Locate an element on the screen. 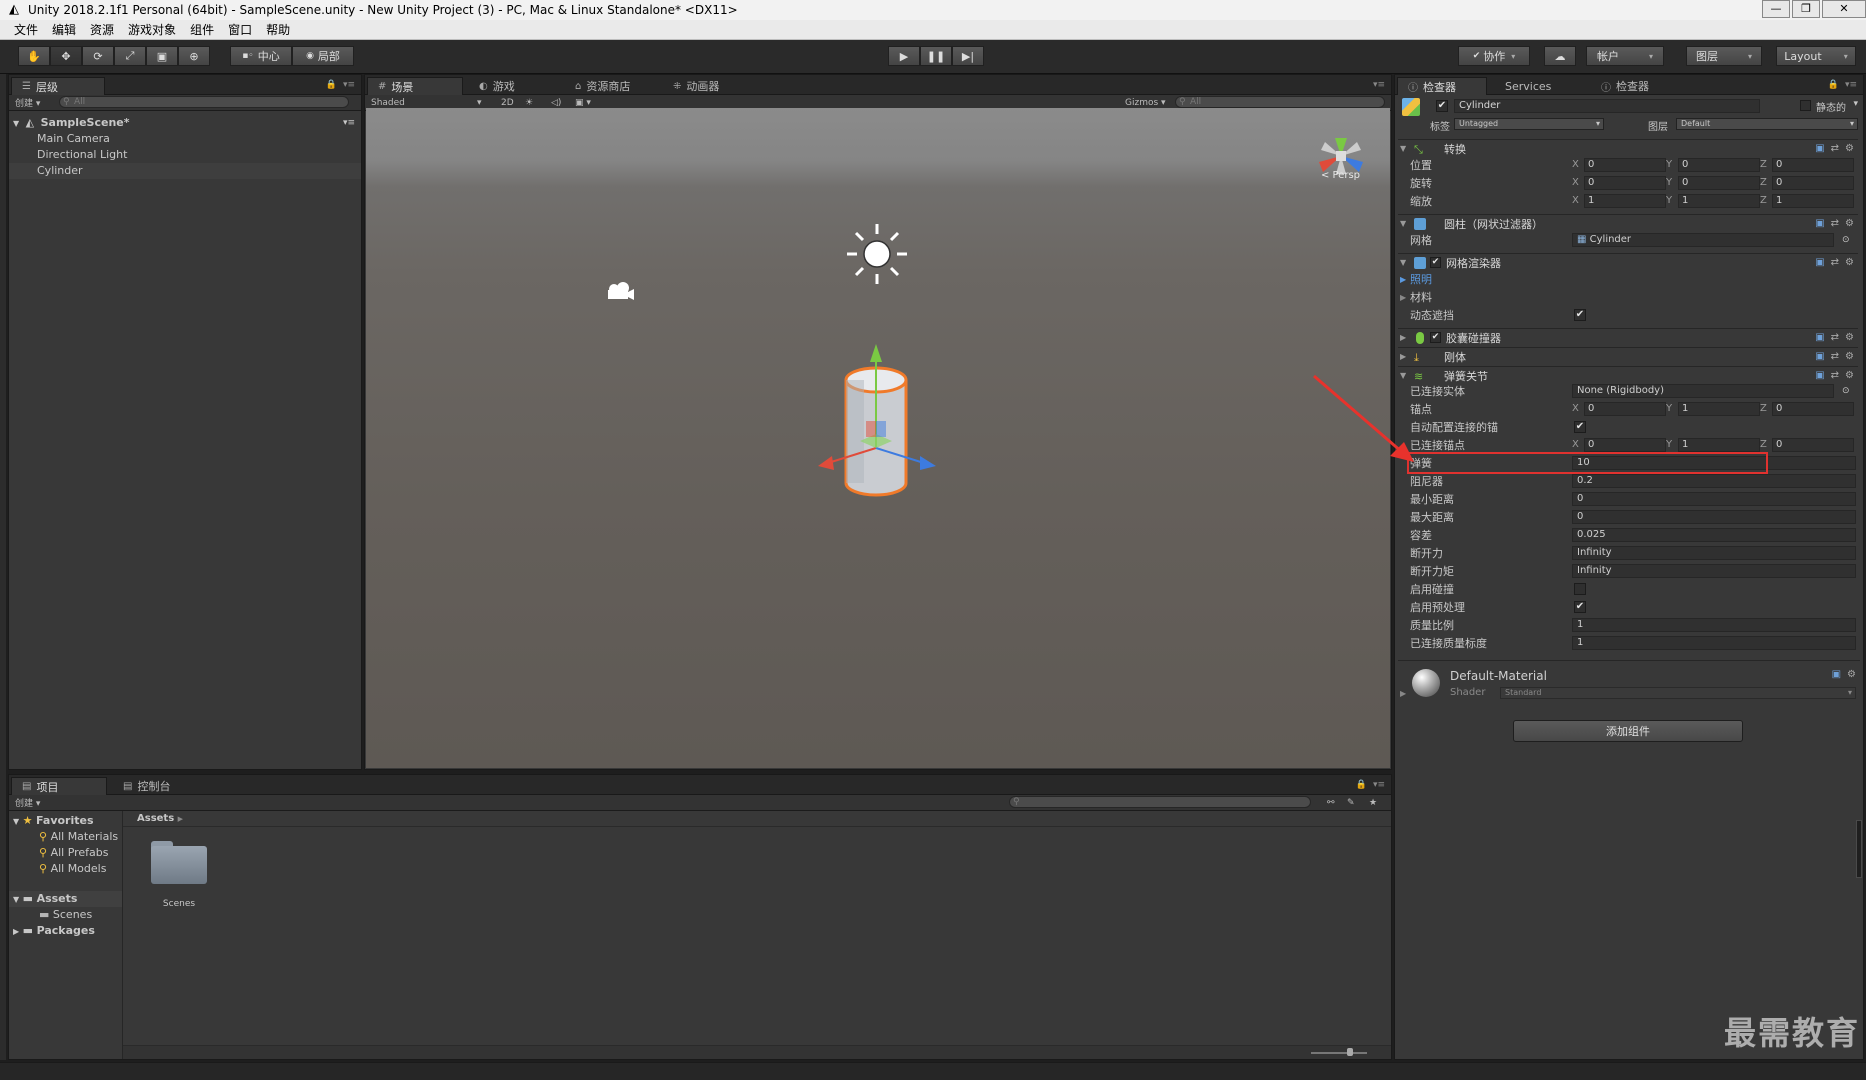 This screenshot has height=1080, width=1866. hierarchy-item-directional-light: Directional Light is located at coordinates (188, 155).